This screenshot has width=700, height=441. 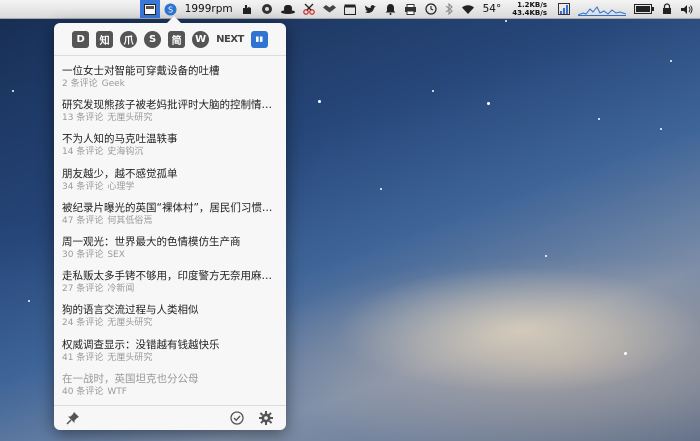 What do you see at coordinates (129, 39) in the screenshot?
I see `source-paw-icon: 爪` at bounding box center [129, 39].